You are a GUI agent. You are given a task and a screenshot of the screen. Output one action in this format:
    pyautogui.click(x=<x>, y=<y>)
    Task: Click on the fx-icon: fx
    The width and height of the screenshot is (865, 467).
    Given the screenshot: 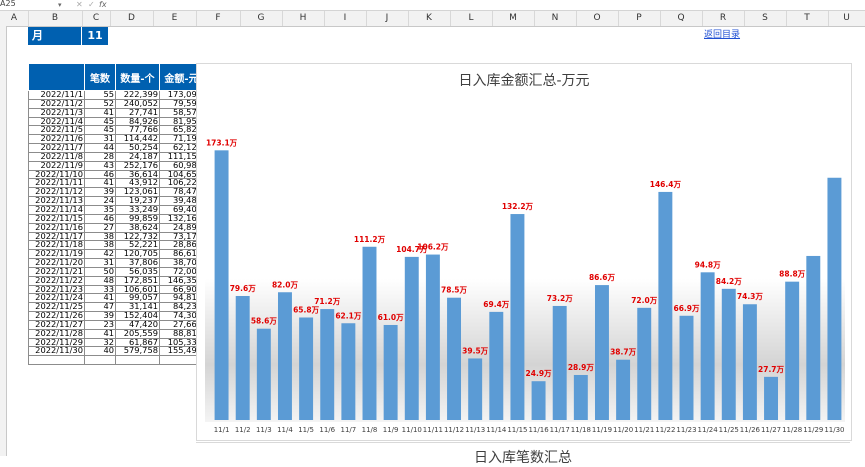 What is the action you would take?
    pyautogui.click(x=103, y=5)
    